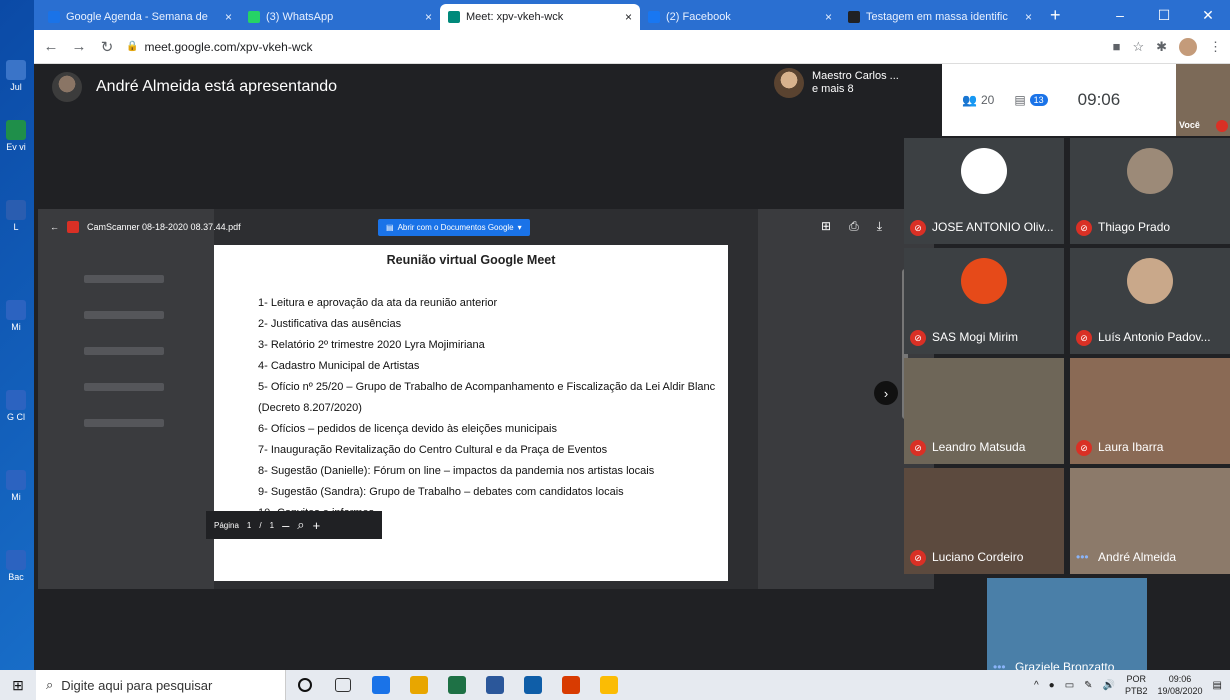 This screenshot has height=700, width=1230. Describe the element at coordinates (140, 17) in the screenshot. I see `browser-tab: Google Agenda - Semana de ×` at that location.